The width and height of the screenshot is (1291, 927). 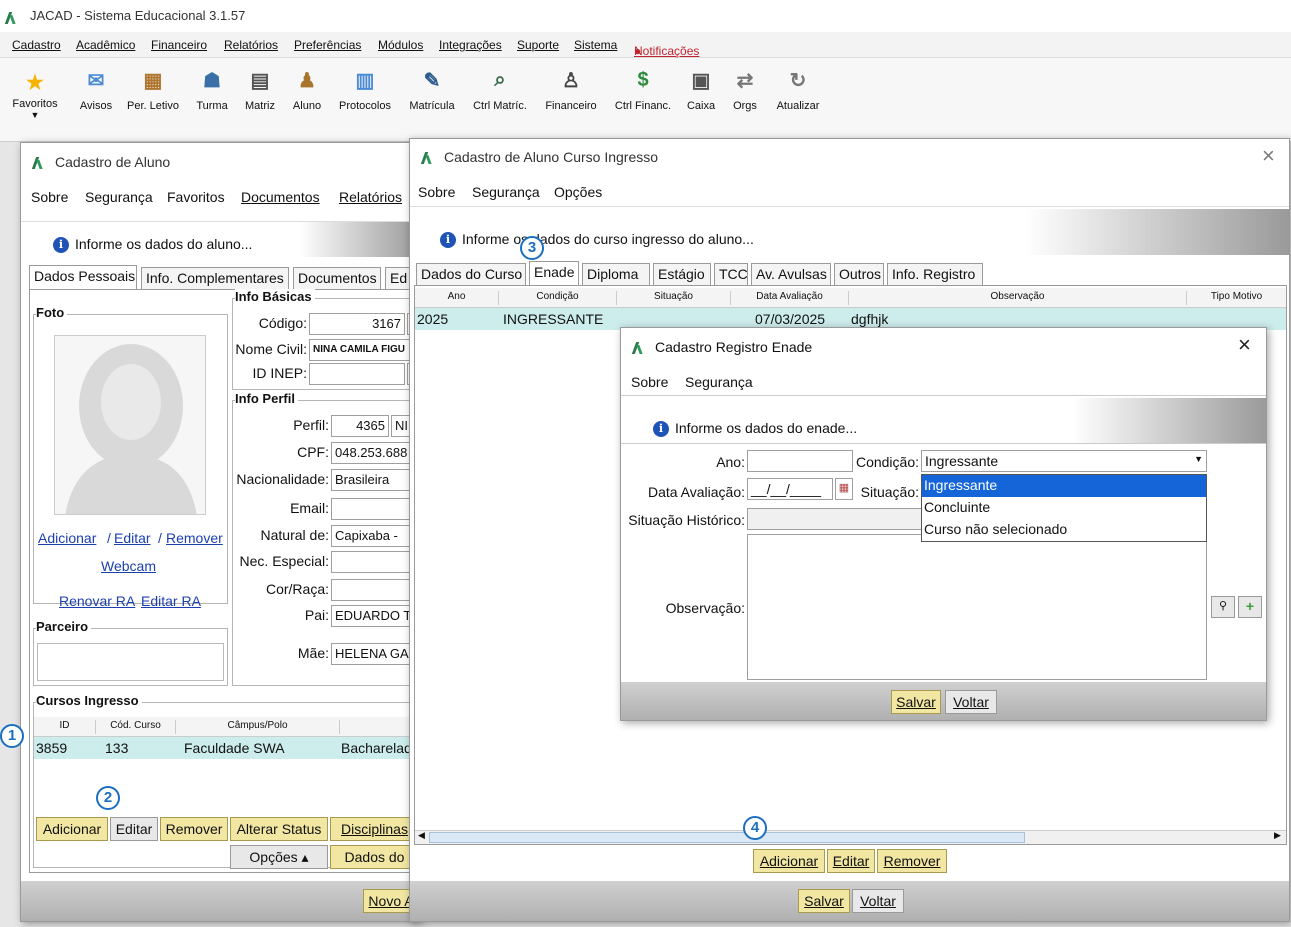 What do you see at coordinates (375, 654) in the screenshot?
I see `mae-field: HELENA GA` at bounding box center [375, 654].